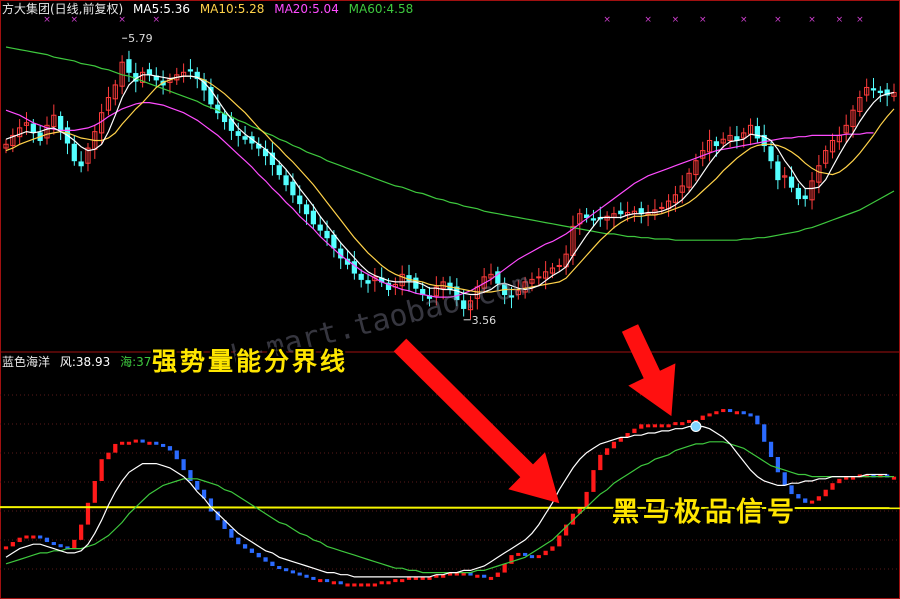 This screenshot has width=900, height=599. I want to click on threshold-annotation: 强势量能分界线, so click(250, 361).